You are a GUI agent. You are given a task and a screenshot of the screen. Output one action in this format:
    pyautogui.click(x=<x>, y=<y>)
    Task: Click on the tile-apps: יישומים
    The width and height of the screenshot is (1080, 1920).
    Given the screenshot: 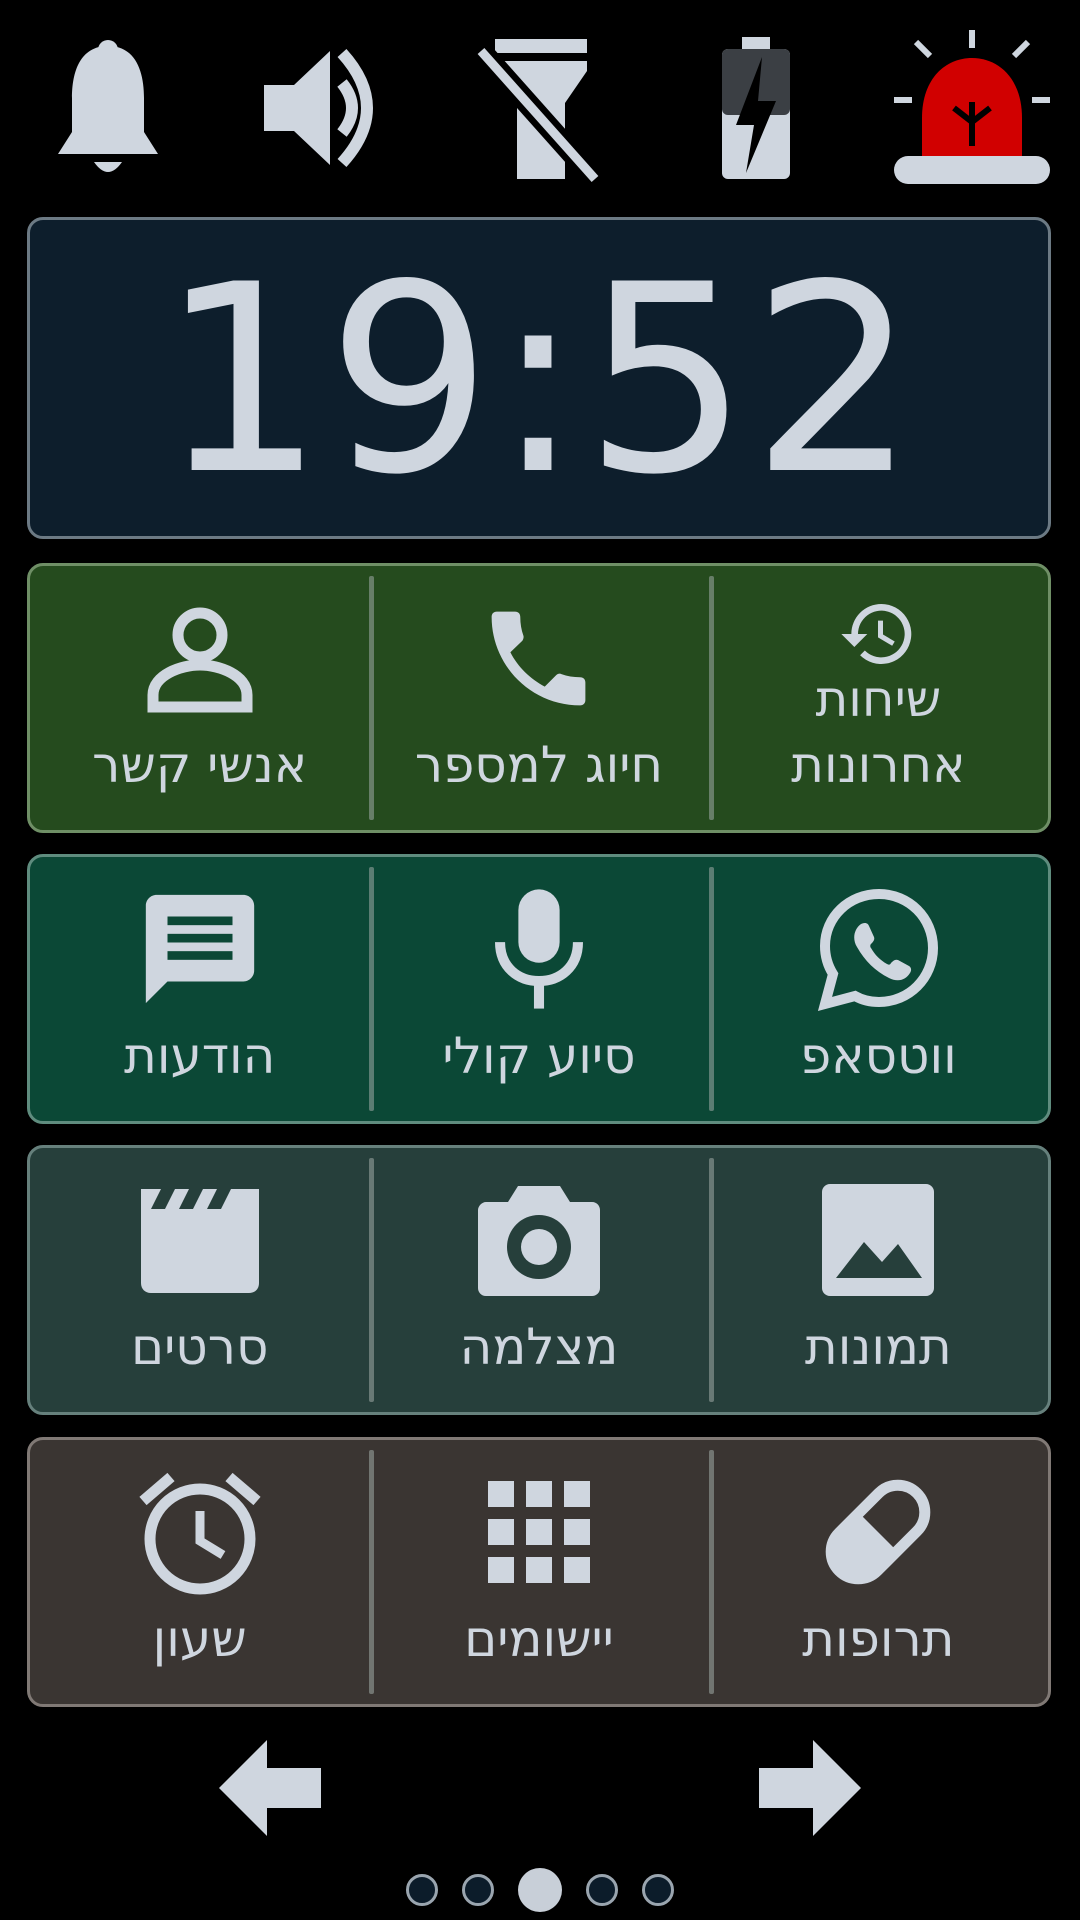 What is the action you would take?
    pyautogui.click(x=538, y=1572)
    